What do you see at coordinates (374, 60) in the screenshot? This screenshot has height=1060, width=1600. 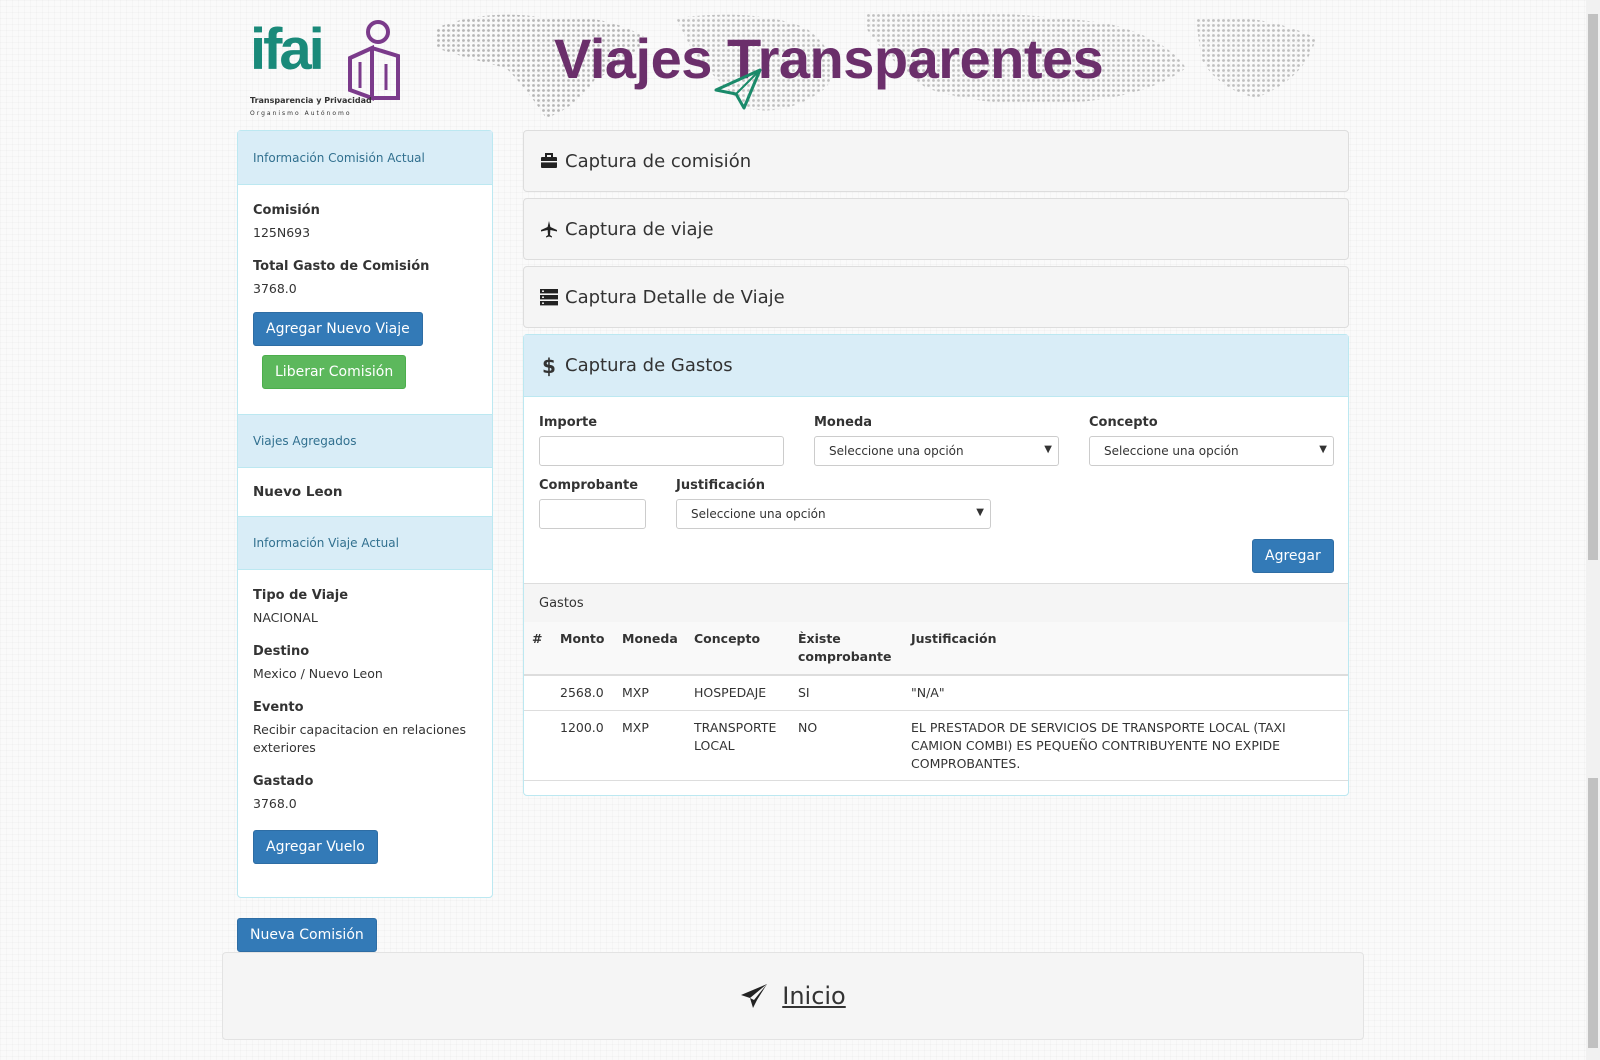 I see `logo-figure-icon` at bounding box center [374, 60].